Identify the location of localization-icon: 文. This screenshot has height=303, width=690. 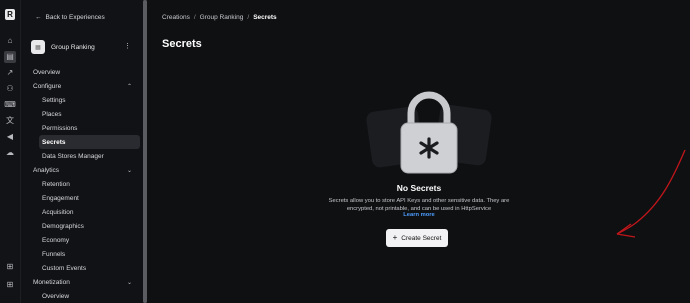
(10, 121).